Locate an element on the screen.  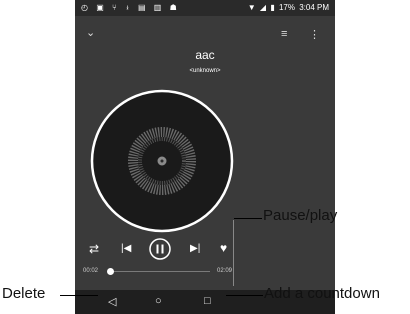
repeat-icon: ⇄ is located at coordinates (94, 249).